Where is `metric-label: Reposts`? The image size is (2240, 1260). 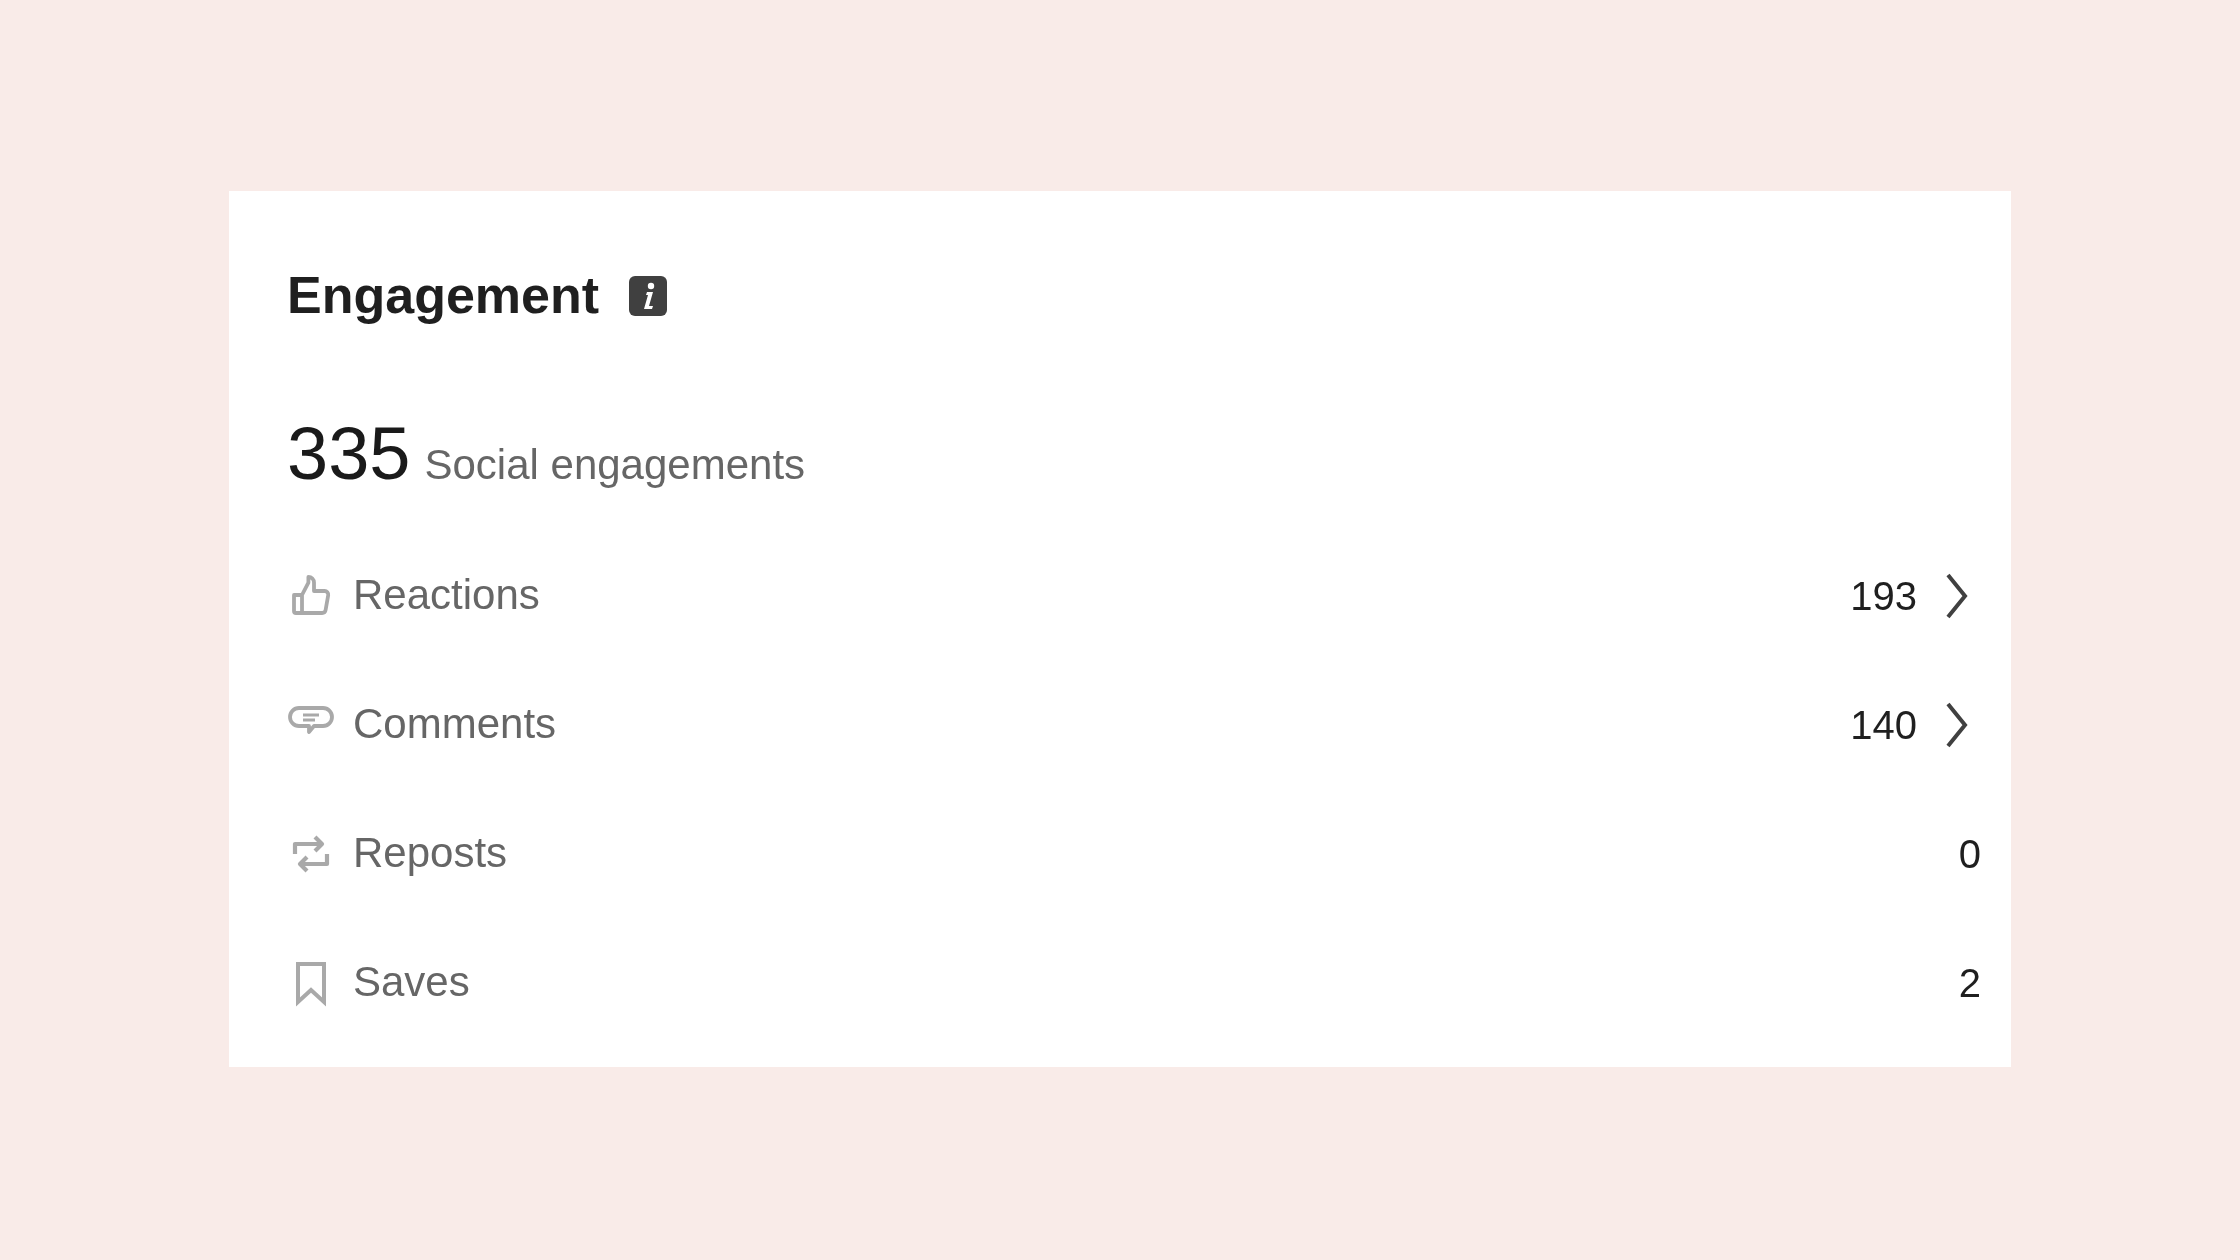 metric-label: Reposts is located at coordinates (430, 853).